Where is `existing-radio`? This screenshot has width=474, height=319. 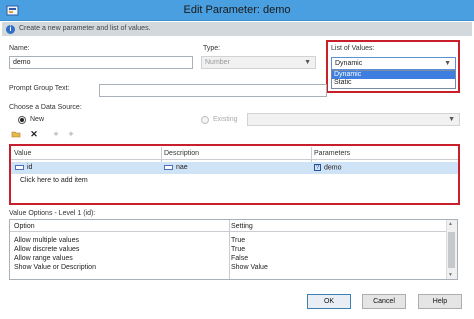
existing-radio is located at coordinates (205, 120).